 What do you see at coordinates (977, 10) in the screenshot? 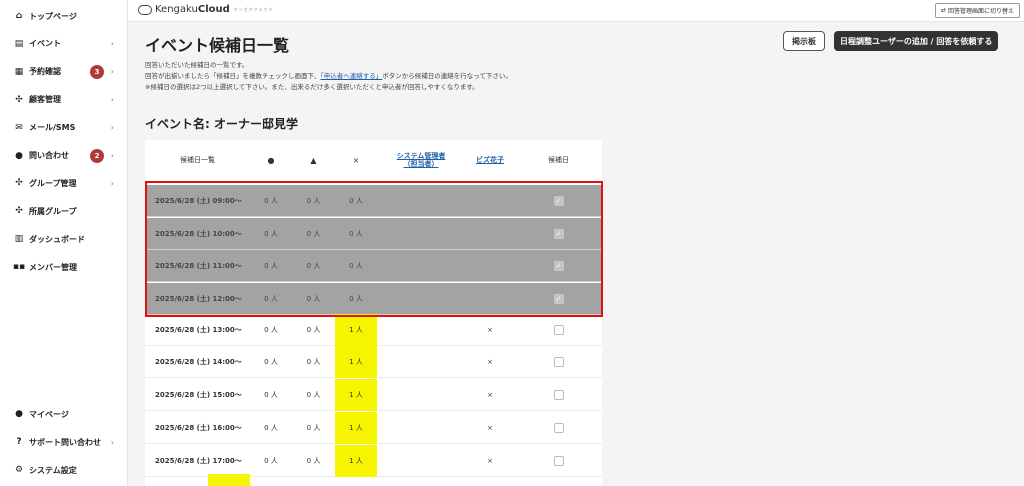
I see `switch-to-answer-view-button: ⇄ 回答管理画面に切り替え` at bounding box center [977, 10].